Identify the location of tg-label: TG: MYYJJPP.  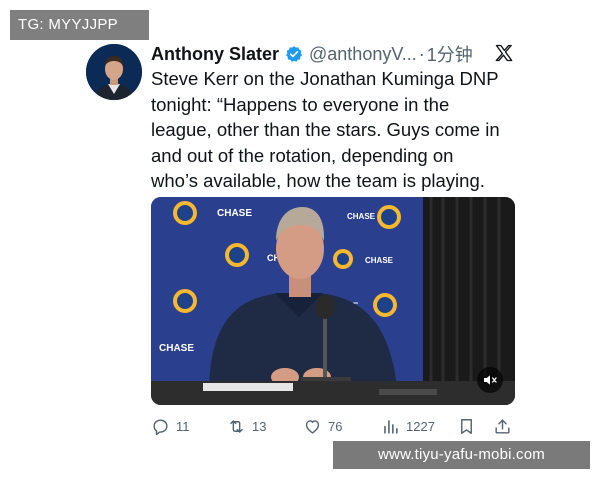
(79, 25).